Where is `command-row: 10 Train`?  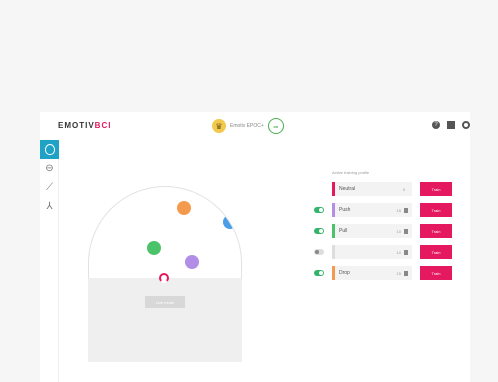
command-row: 10 Train is located at coordinates (389, 252).